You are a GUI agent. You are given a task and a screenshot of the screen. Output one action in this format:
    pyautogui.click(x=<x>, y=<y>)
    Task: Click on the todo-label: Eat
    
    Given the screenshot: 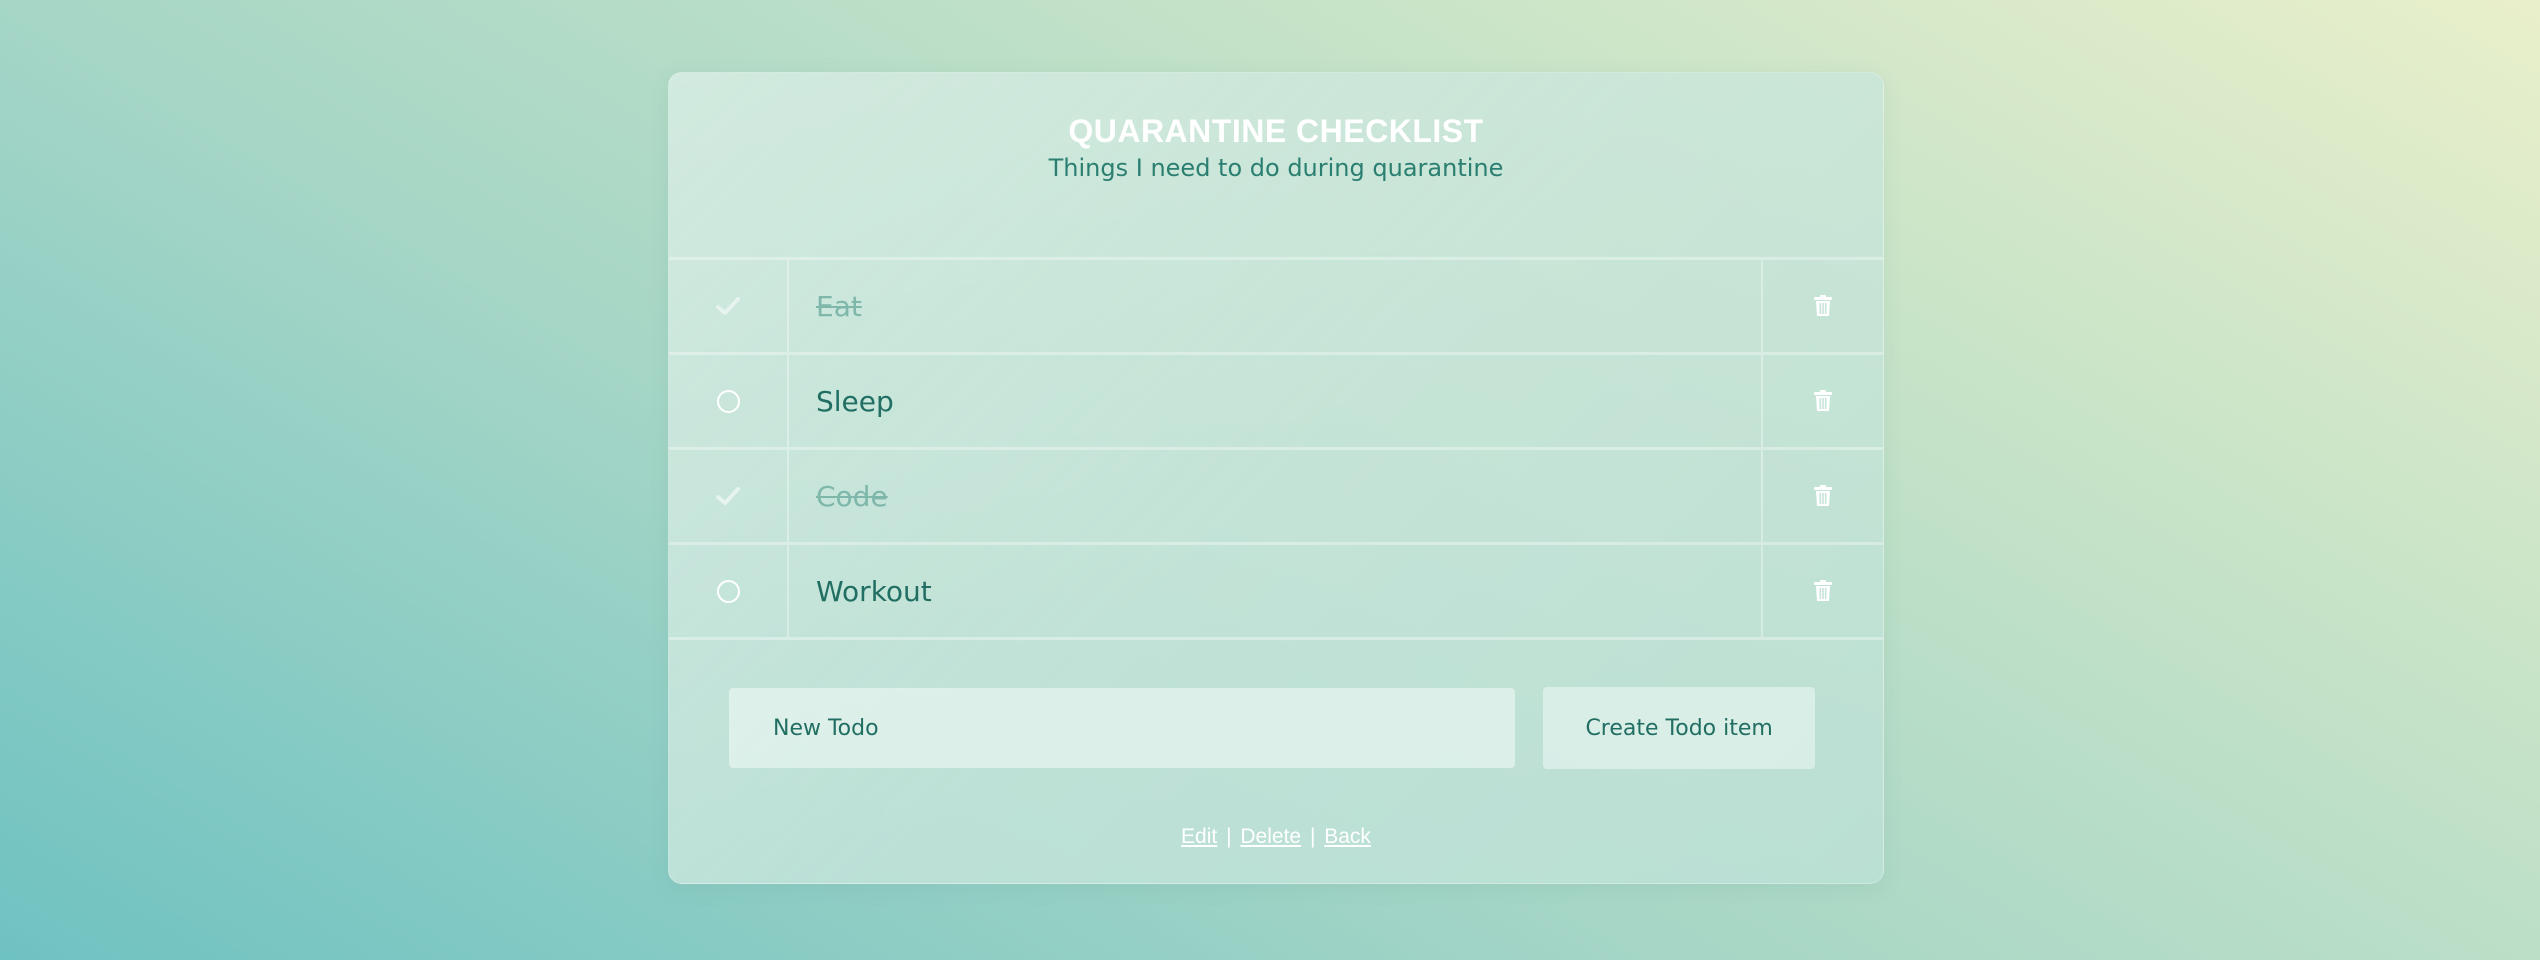 What is the action you would take?
    pyautogui.click(x=1276, y=306)
    